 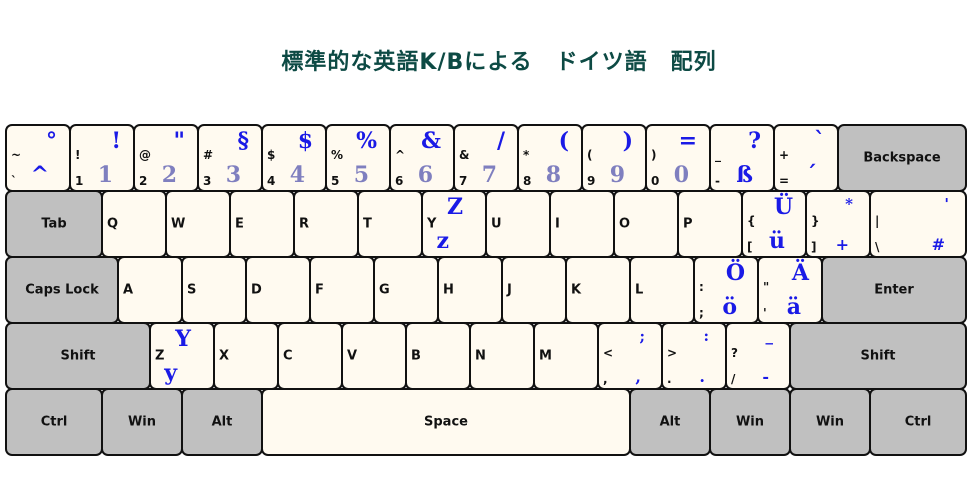 What do you see at coordinates (256, 290) in the screenshot?
I see `key-letter: D` at bounding box center [256, 290].